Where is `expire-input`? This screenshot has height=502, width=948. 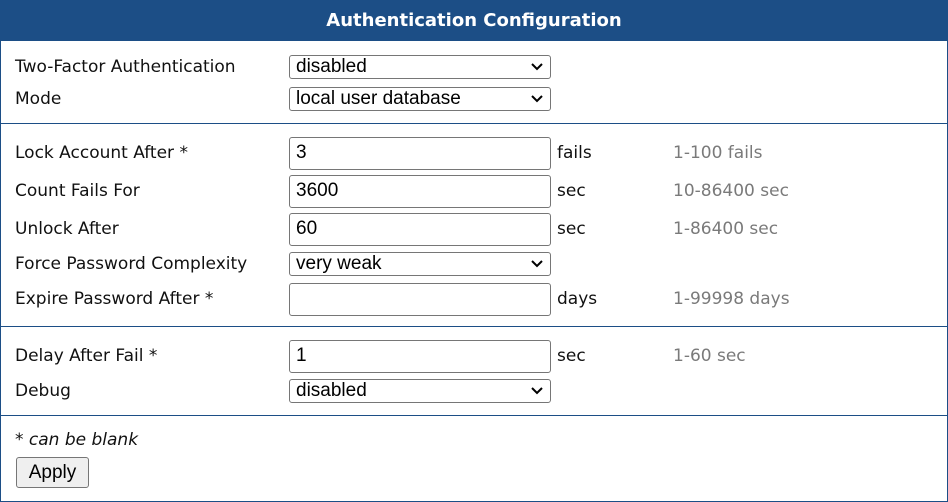 expire-input is located at coordinates (420, 299).